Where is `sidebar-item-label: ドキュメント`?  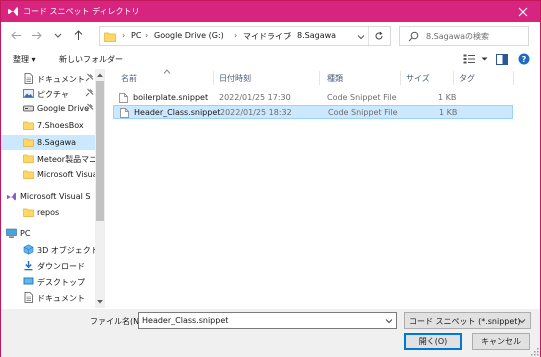 sidebar-item-label: ドキュメント is located at coordinates (61, 298).